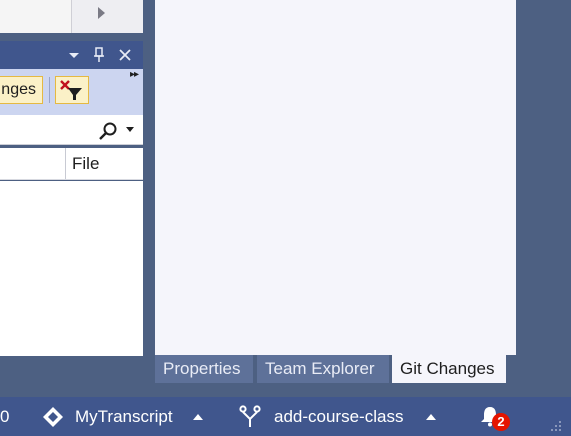 The image size is (571, 436). I want to click on repository-selector: MyTranscript, so click(124, 416).